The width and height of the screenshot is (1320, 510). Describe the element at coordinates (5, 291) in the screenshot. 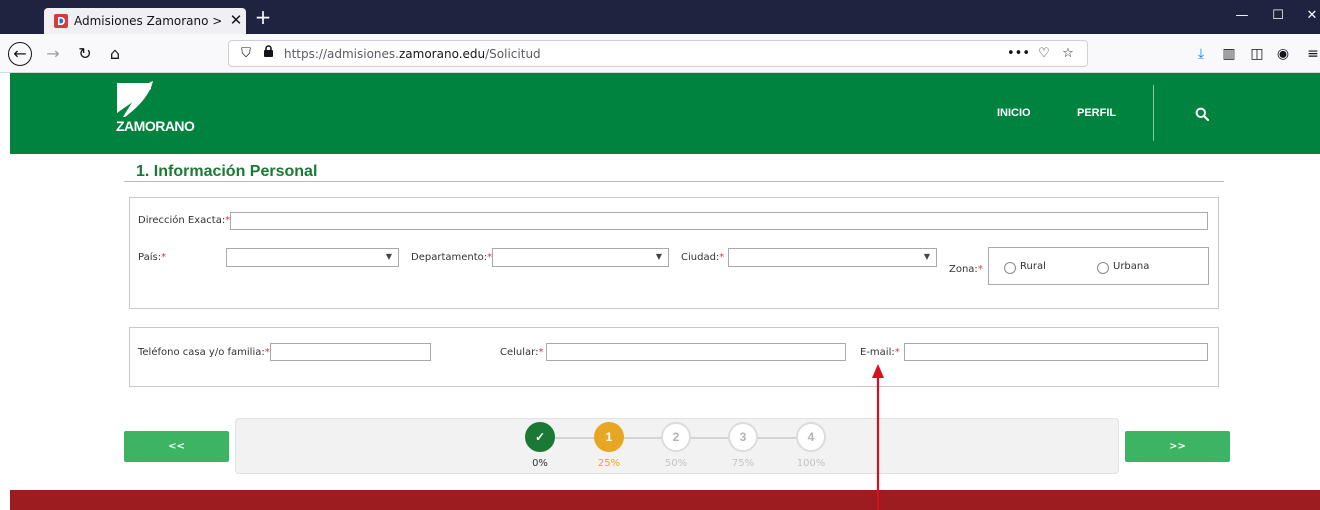

I see `page-left-edge` at that location.